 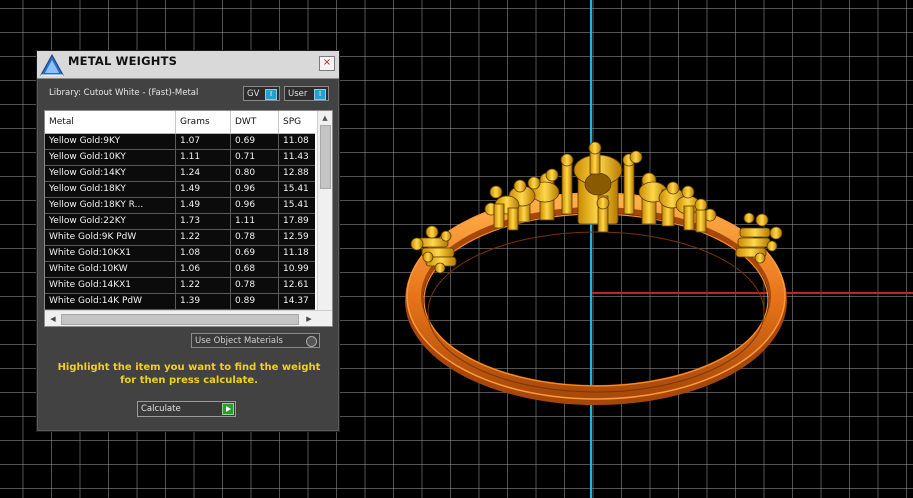 I want to click on table-cell: 11.43, so click(x=296, y=157).